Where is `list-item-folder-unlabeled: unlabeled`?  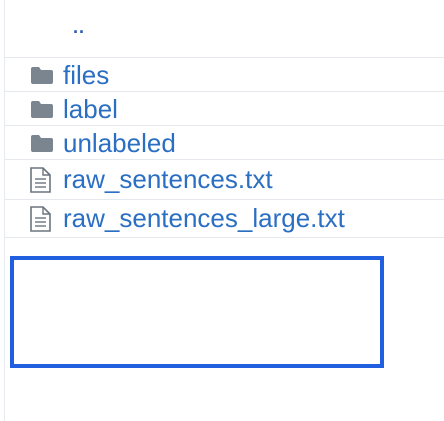 list-item-folder-unlabeled: unlabeled is located at coordinates (224, 143).